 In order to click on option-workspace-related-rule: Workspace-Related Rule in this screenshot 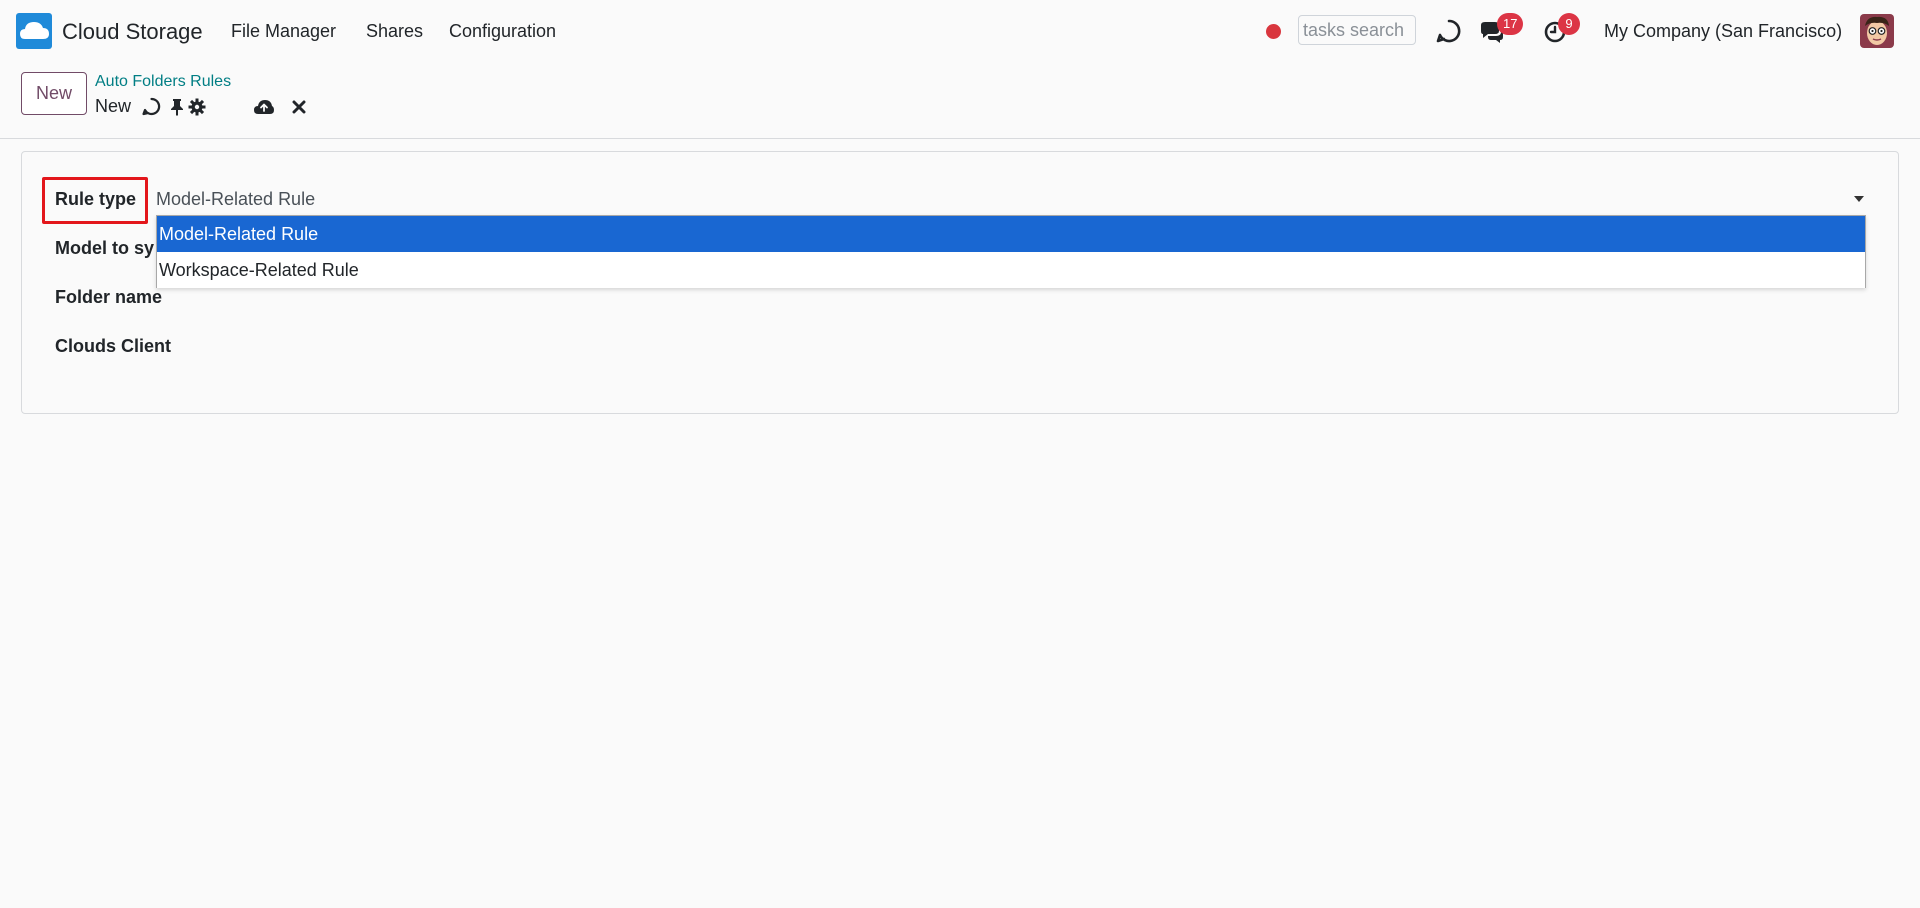, I will do `click(1011, 270)`.